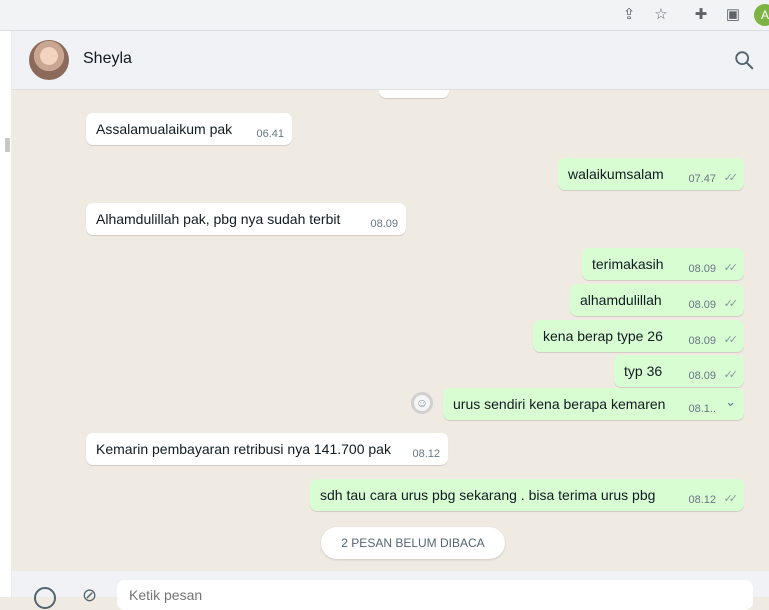  Describe the element at coordinates (701, 15) in the screenshot. I see `extensions-icon: ✚` at that location.